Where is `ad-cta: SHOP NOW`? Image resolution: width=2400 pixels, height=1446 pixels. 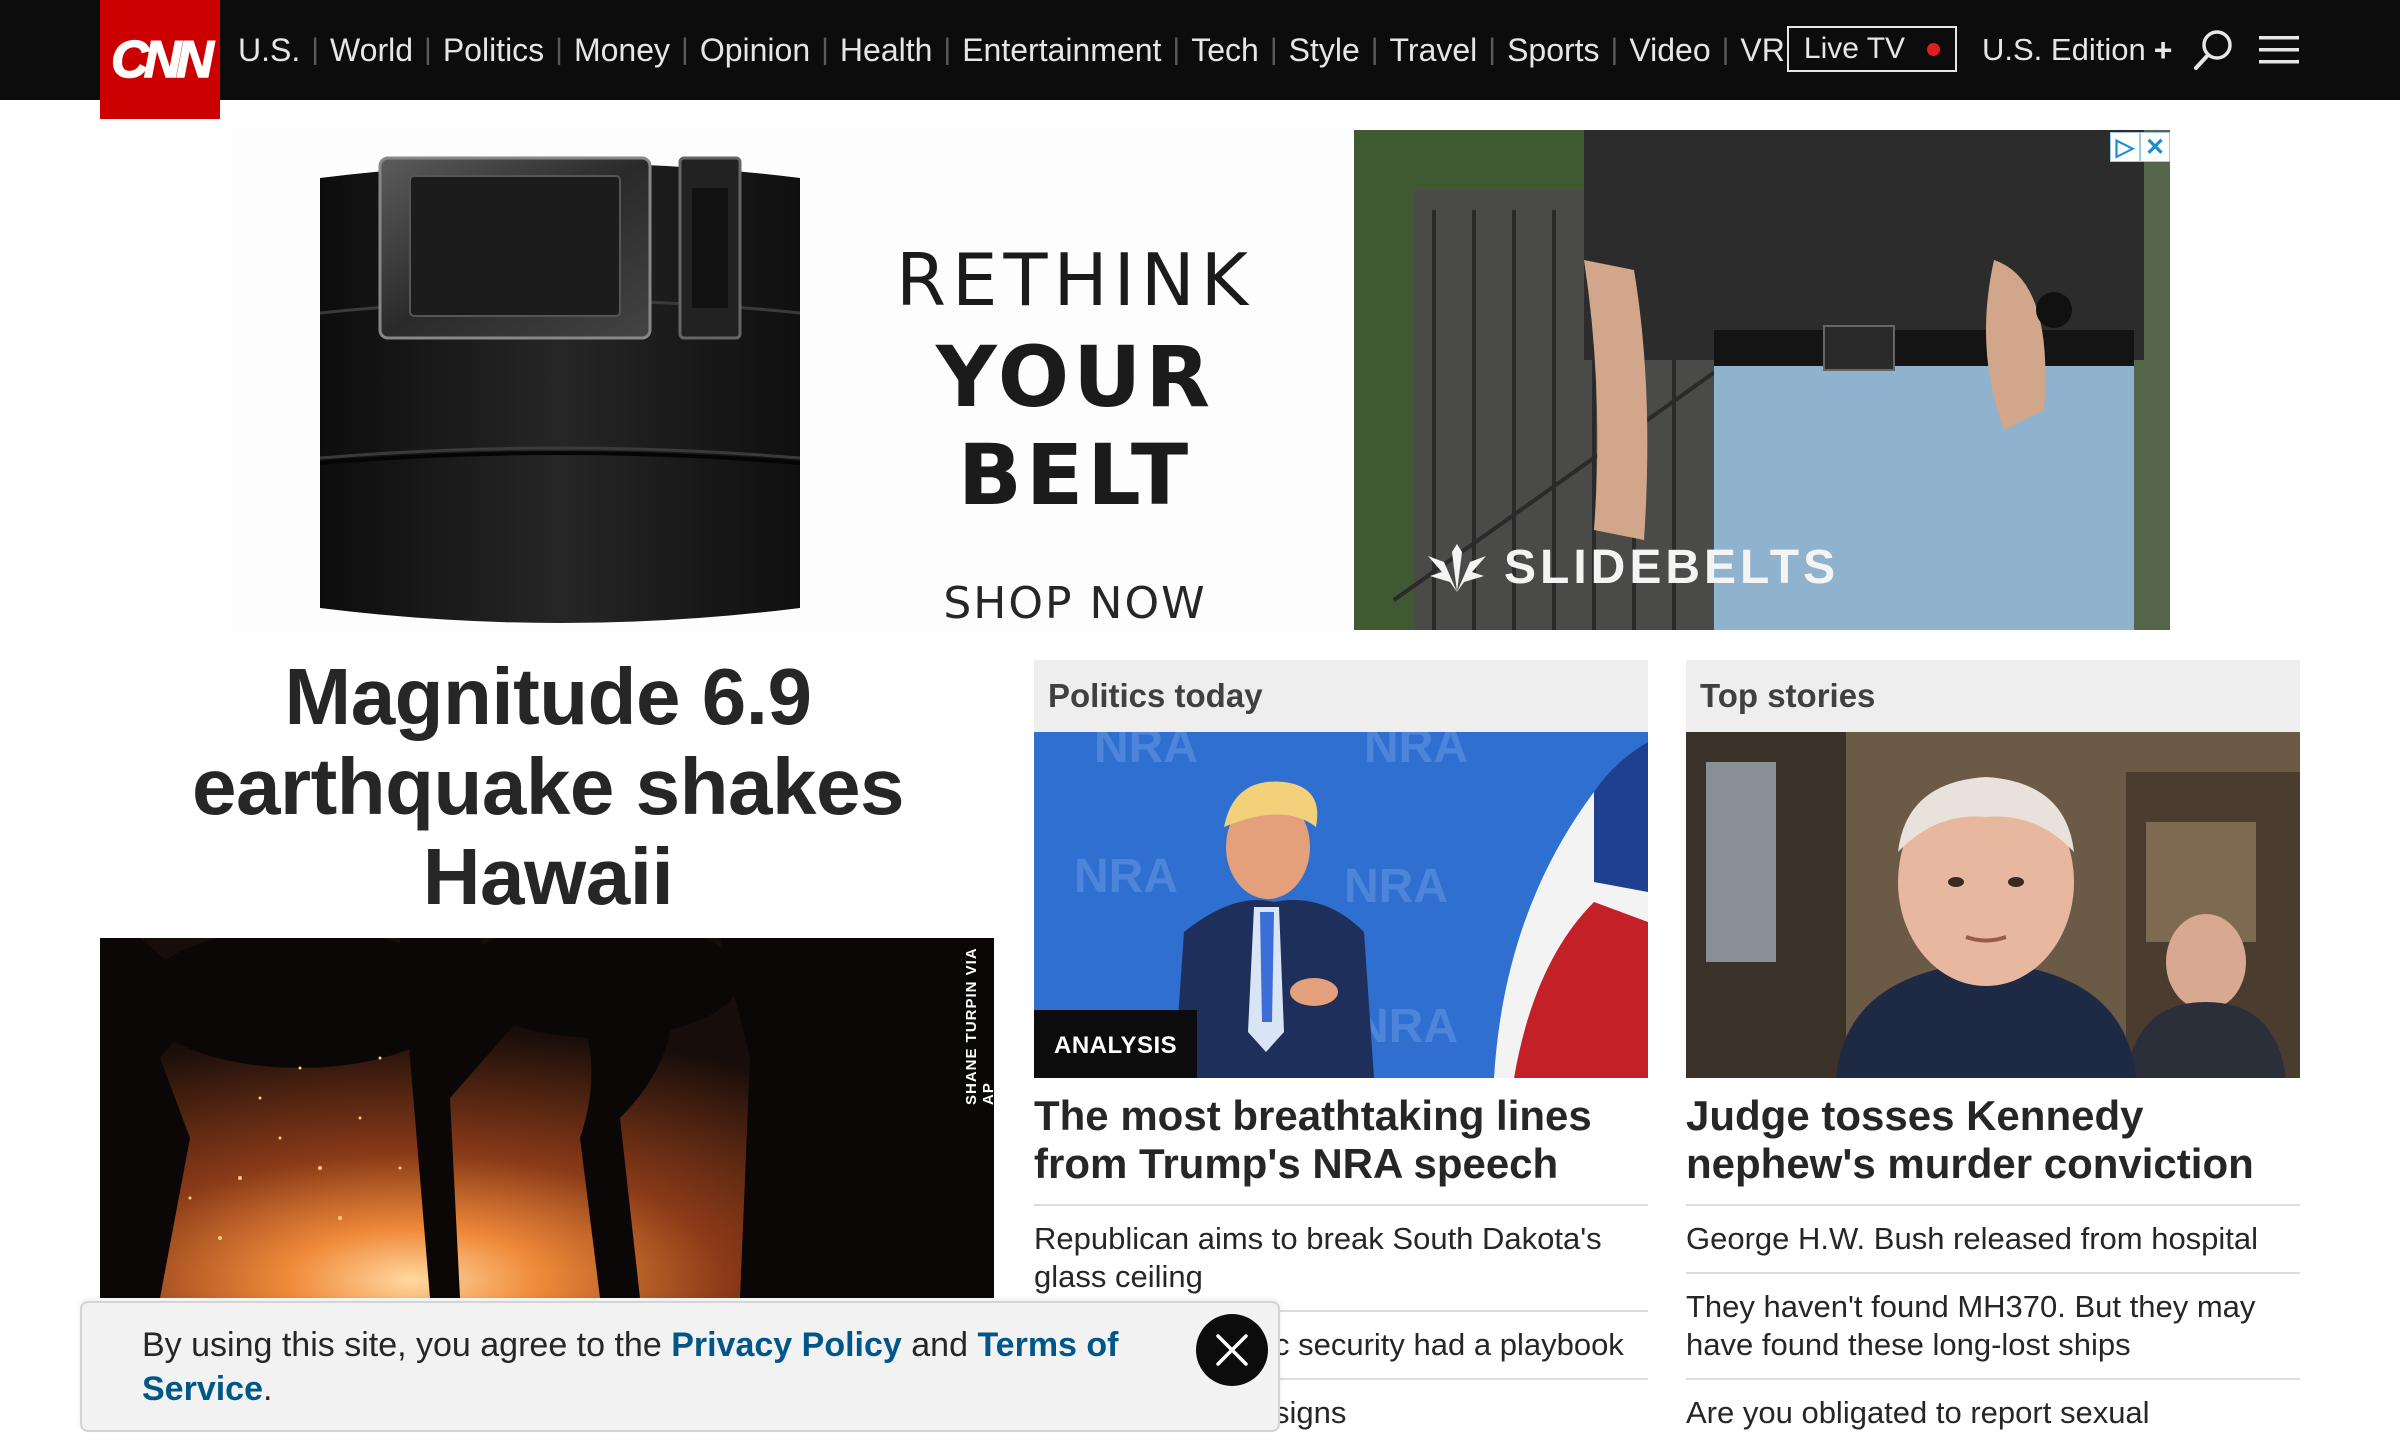 ad-cta: SHOP NOW is located at coordinates (1075, 603).